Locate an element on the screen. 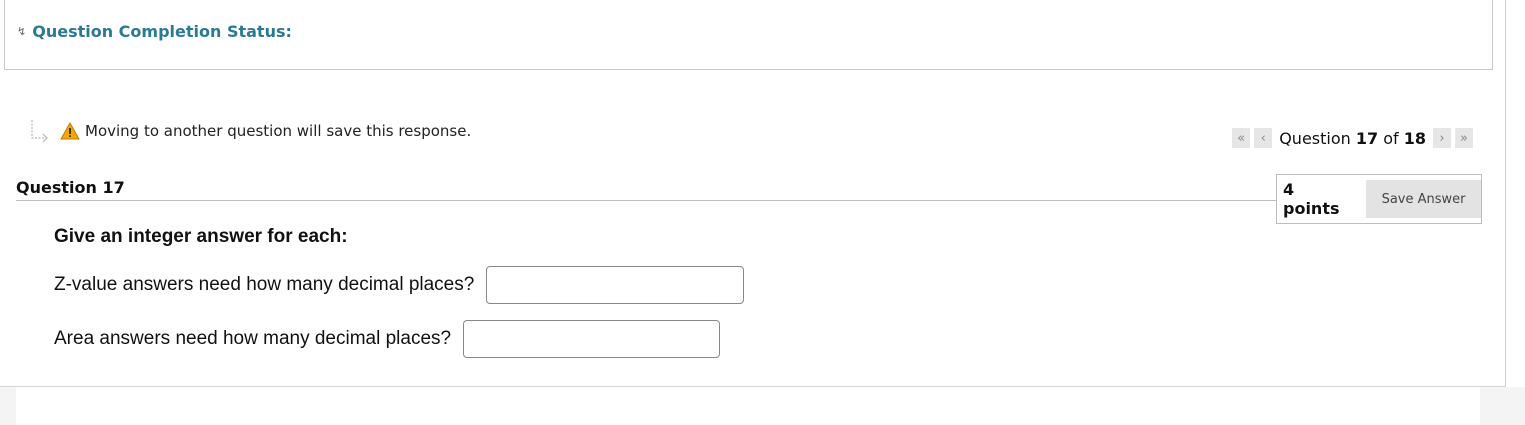  frame-border-right is located at coordinates (1505, 193).